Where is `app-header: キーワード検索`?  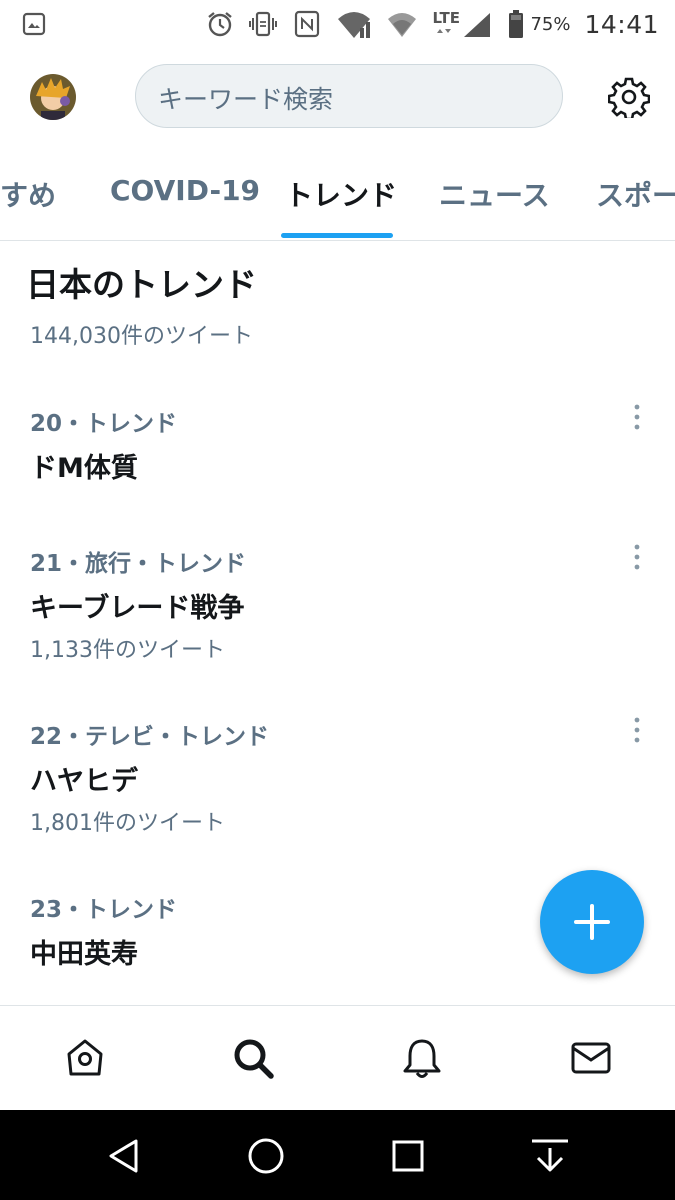 app-header: キーワード検索 is located at coordinates (337, 98).